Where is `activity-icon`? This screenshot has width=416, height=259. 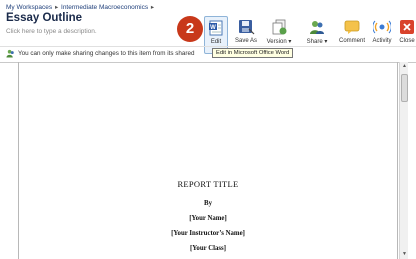 activity-icon is located at coordinates (382, 27).